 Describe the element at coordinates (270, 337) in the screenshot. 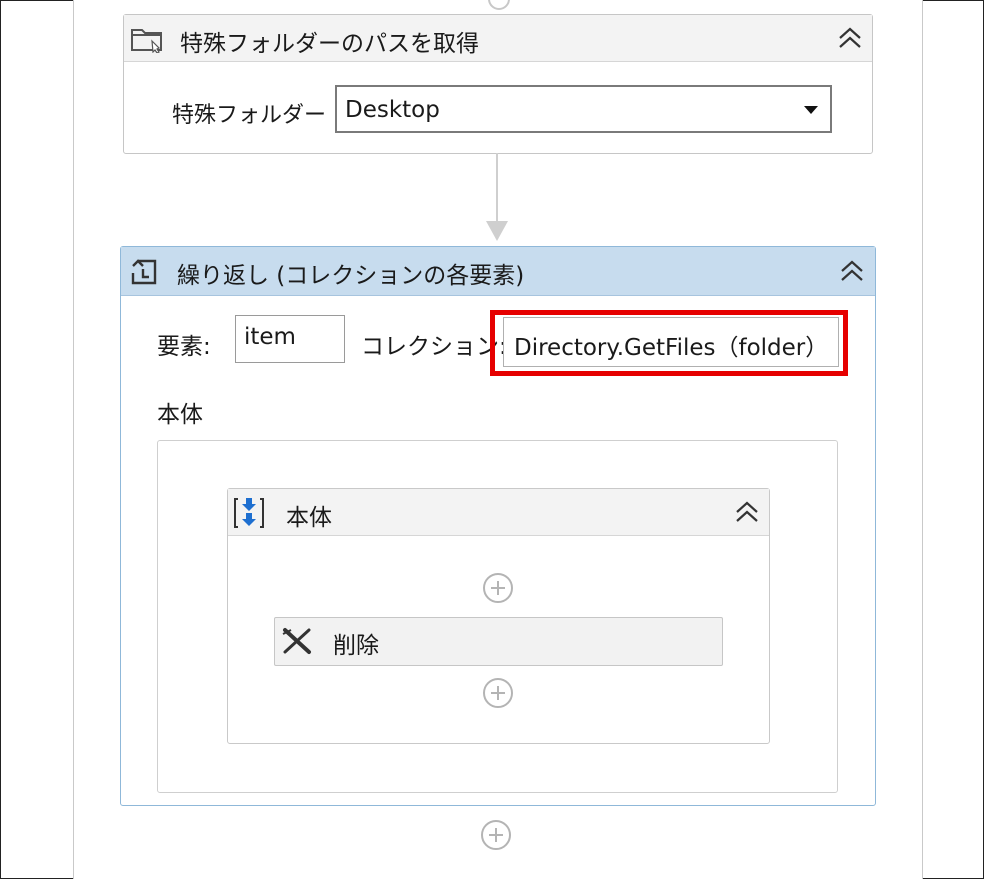

I see `element-input-value: item` at that location.